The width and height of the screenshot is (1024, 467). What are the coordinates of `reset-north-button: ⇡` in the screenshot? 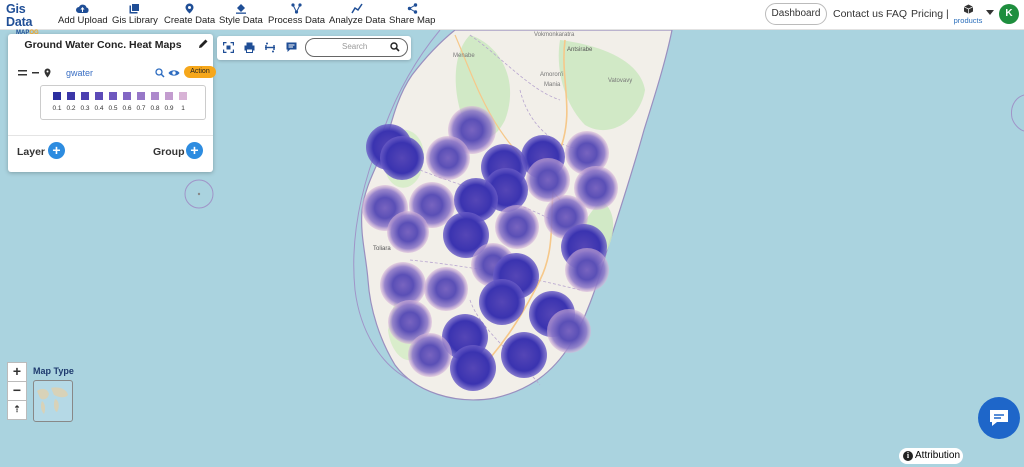 It's located at (17, 410).